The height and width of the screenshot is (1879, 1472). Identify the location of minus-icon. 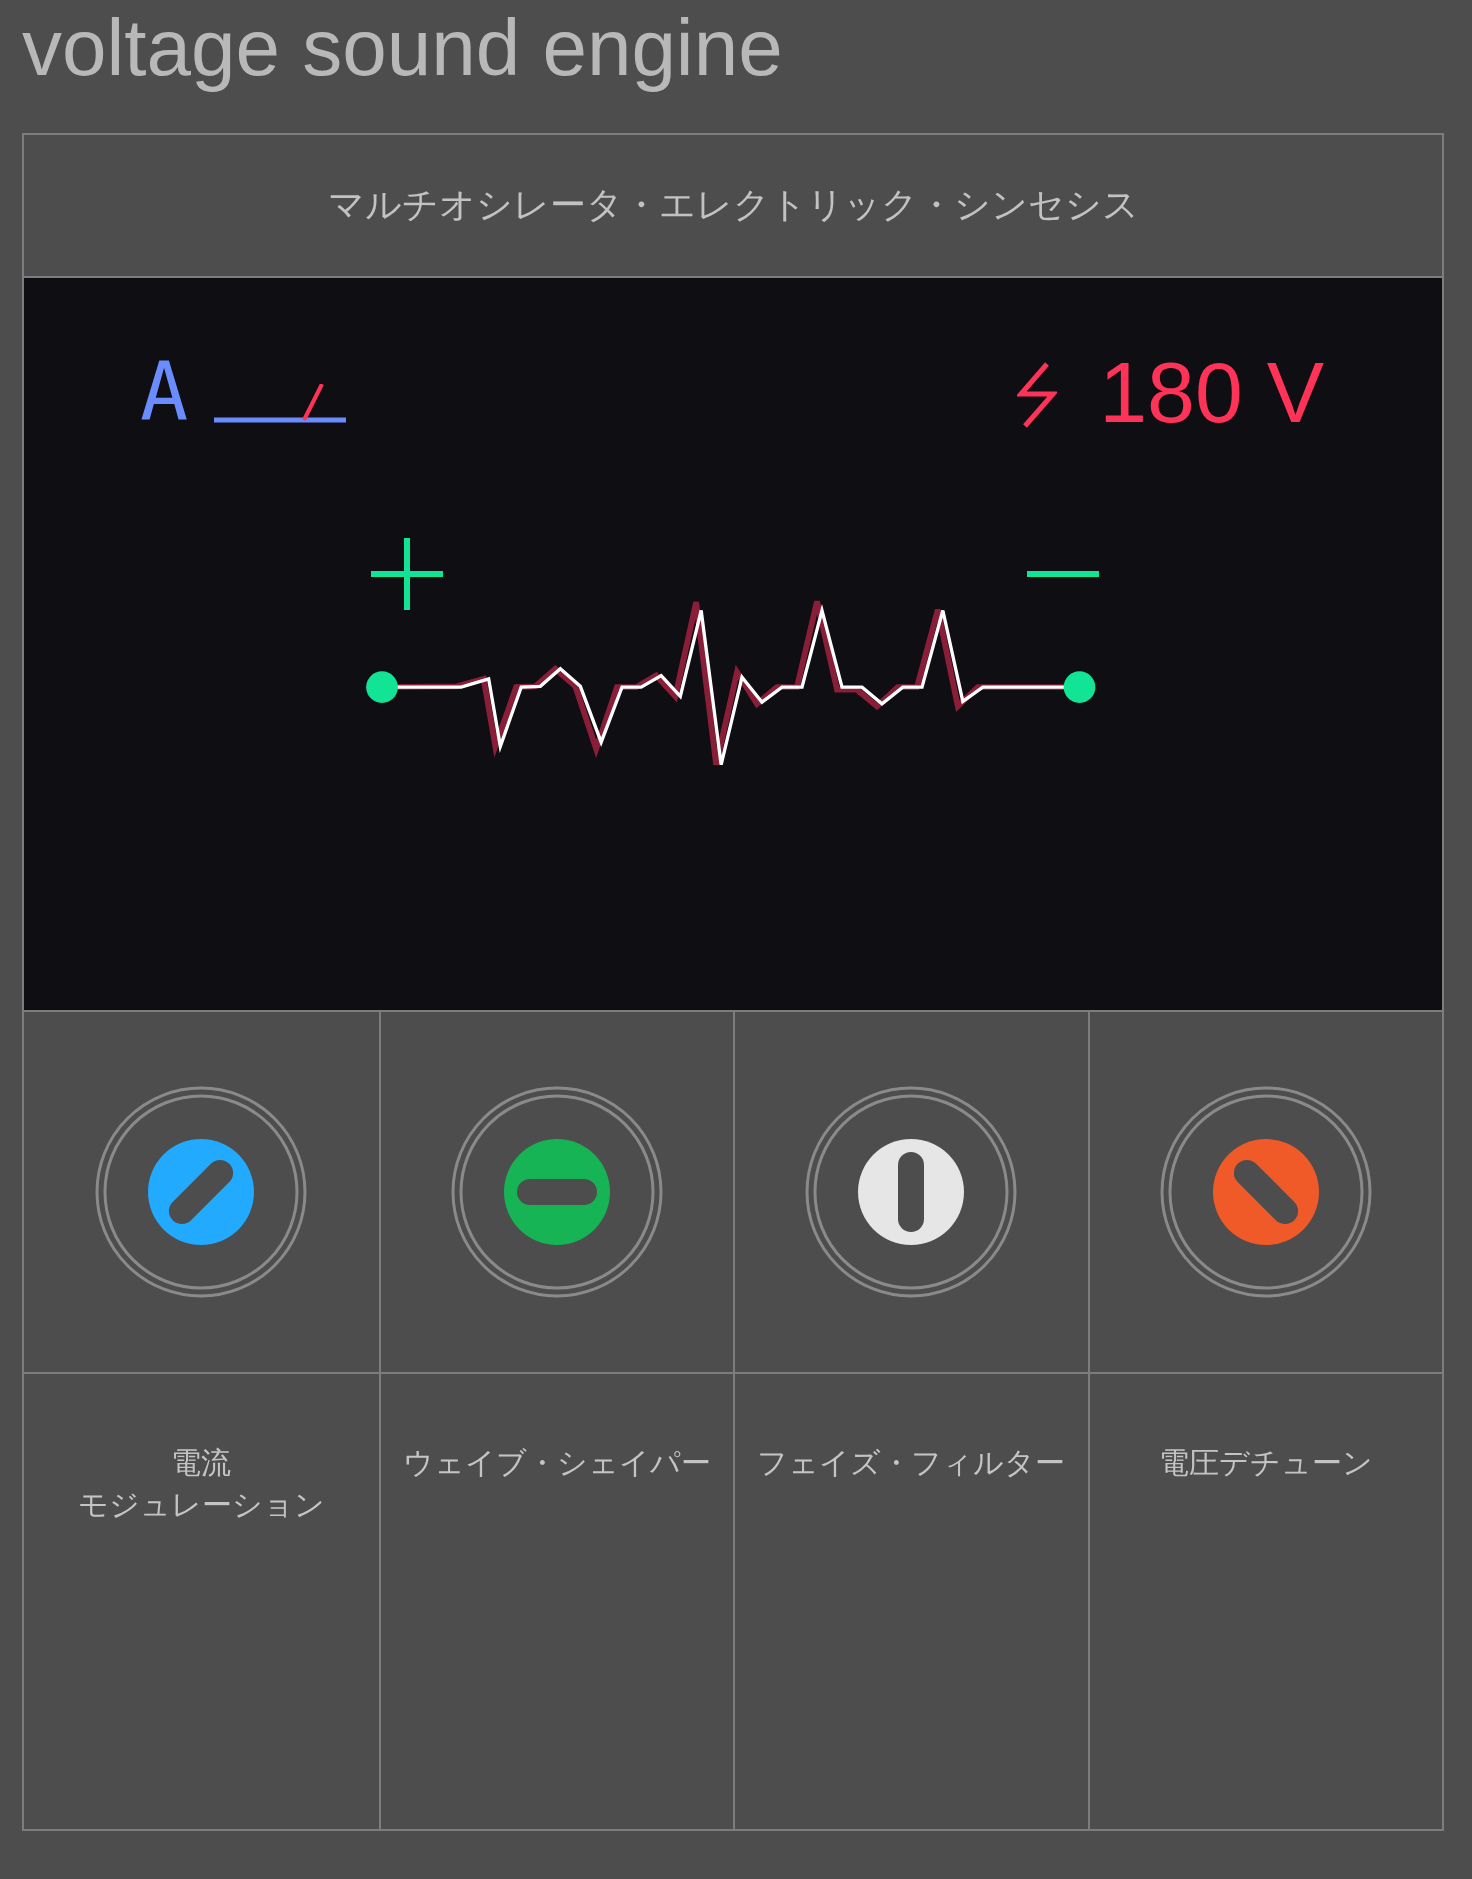
(1063, 574).